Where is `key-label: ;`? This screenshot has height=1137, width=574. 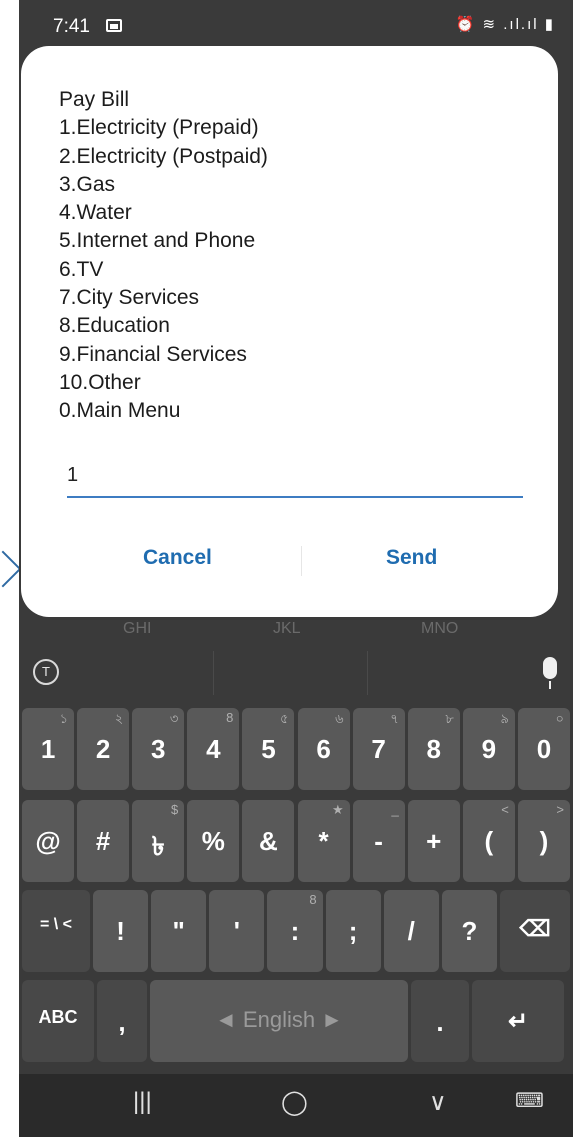 key-label: ; is located at coordinates (353, 931).